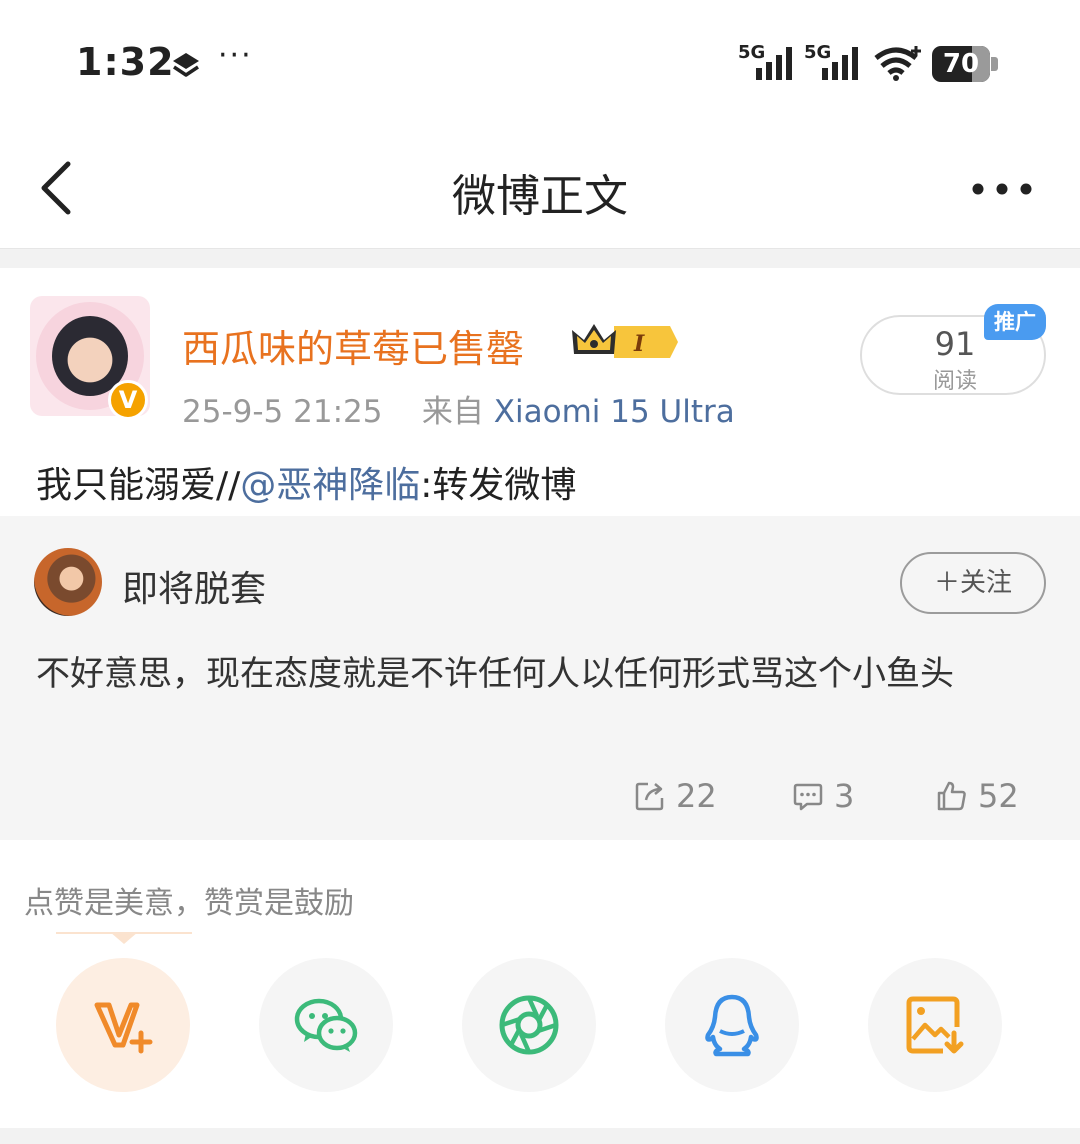  Describe the element at coordinates (696, 796) in the screenshot. I see `repost-count: 22` at that location.